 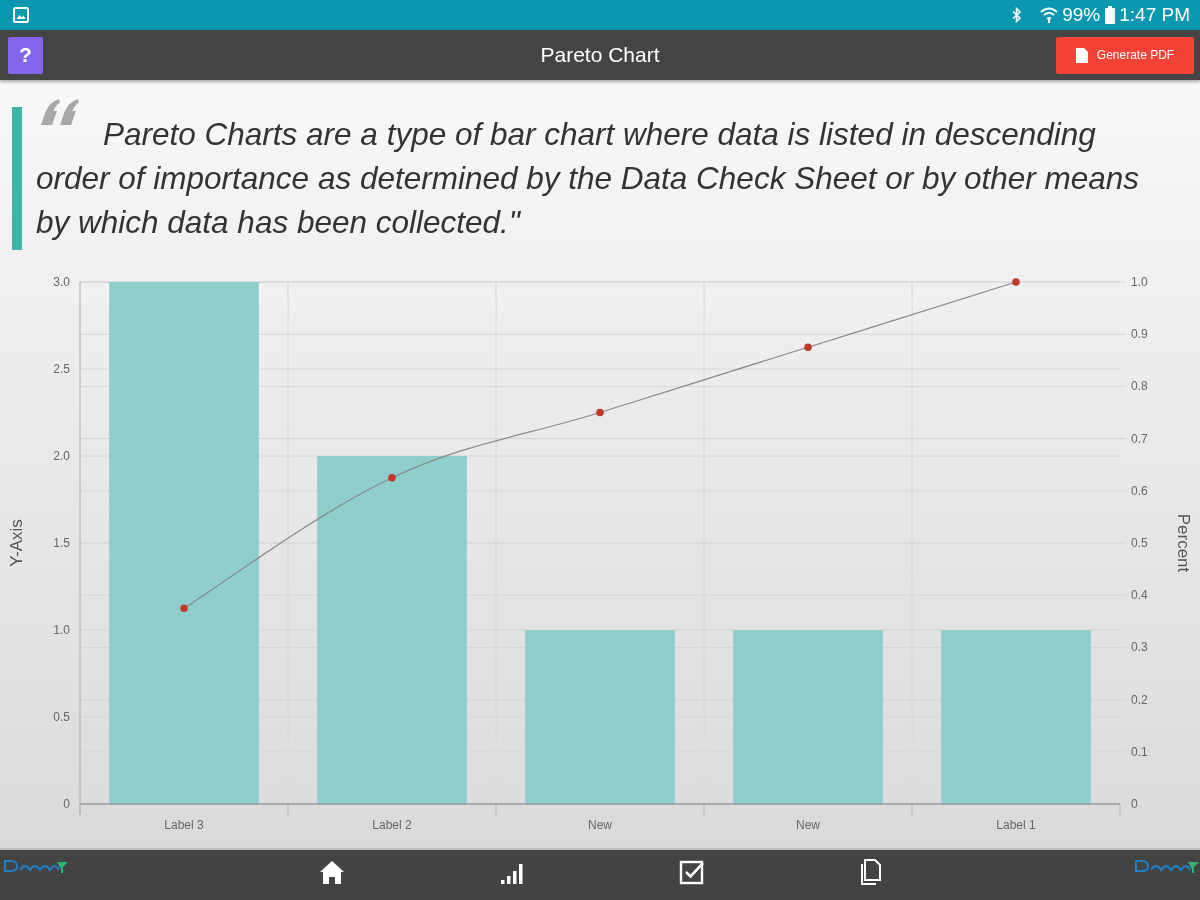 I want to click on tick-label: 0.6, so click(x=1139, y=490).